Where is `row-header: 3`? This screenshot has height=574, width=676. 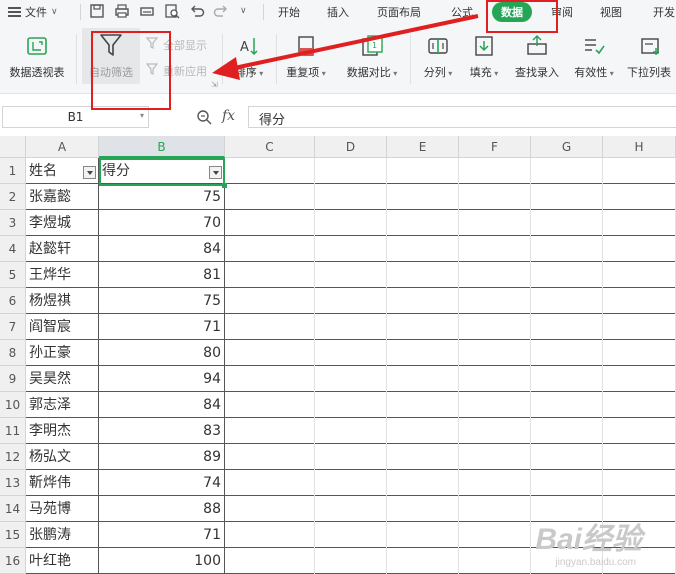 row-header: 3 is located at coordinates (13, 223).